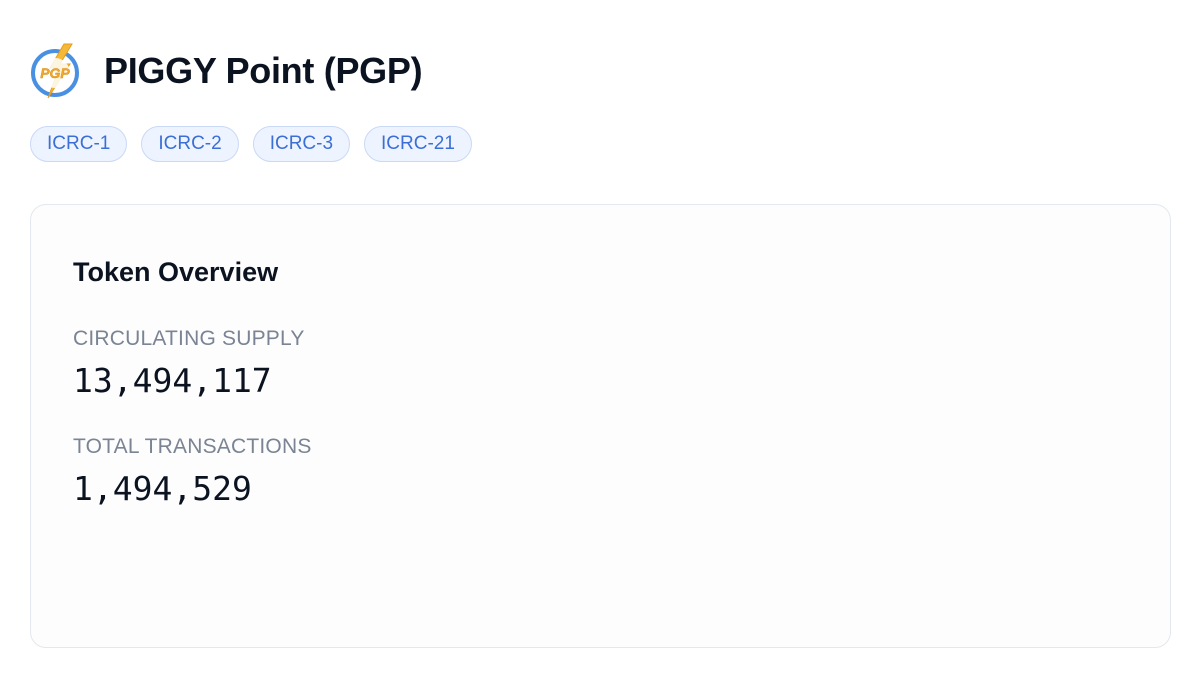  I want to click on token-header: PGP PIGGY Point (PGP), so click(225, 71).